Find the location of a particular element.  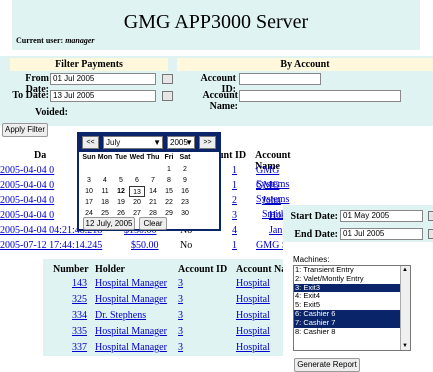

previous-month-button: << is located at coordinates (90, 142).